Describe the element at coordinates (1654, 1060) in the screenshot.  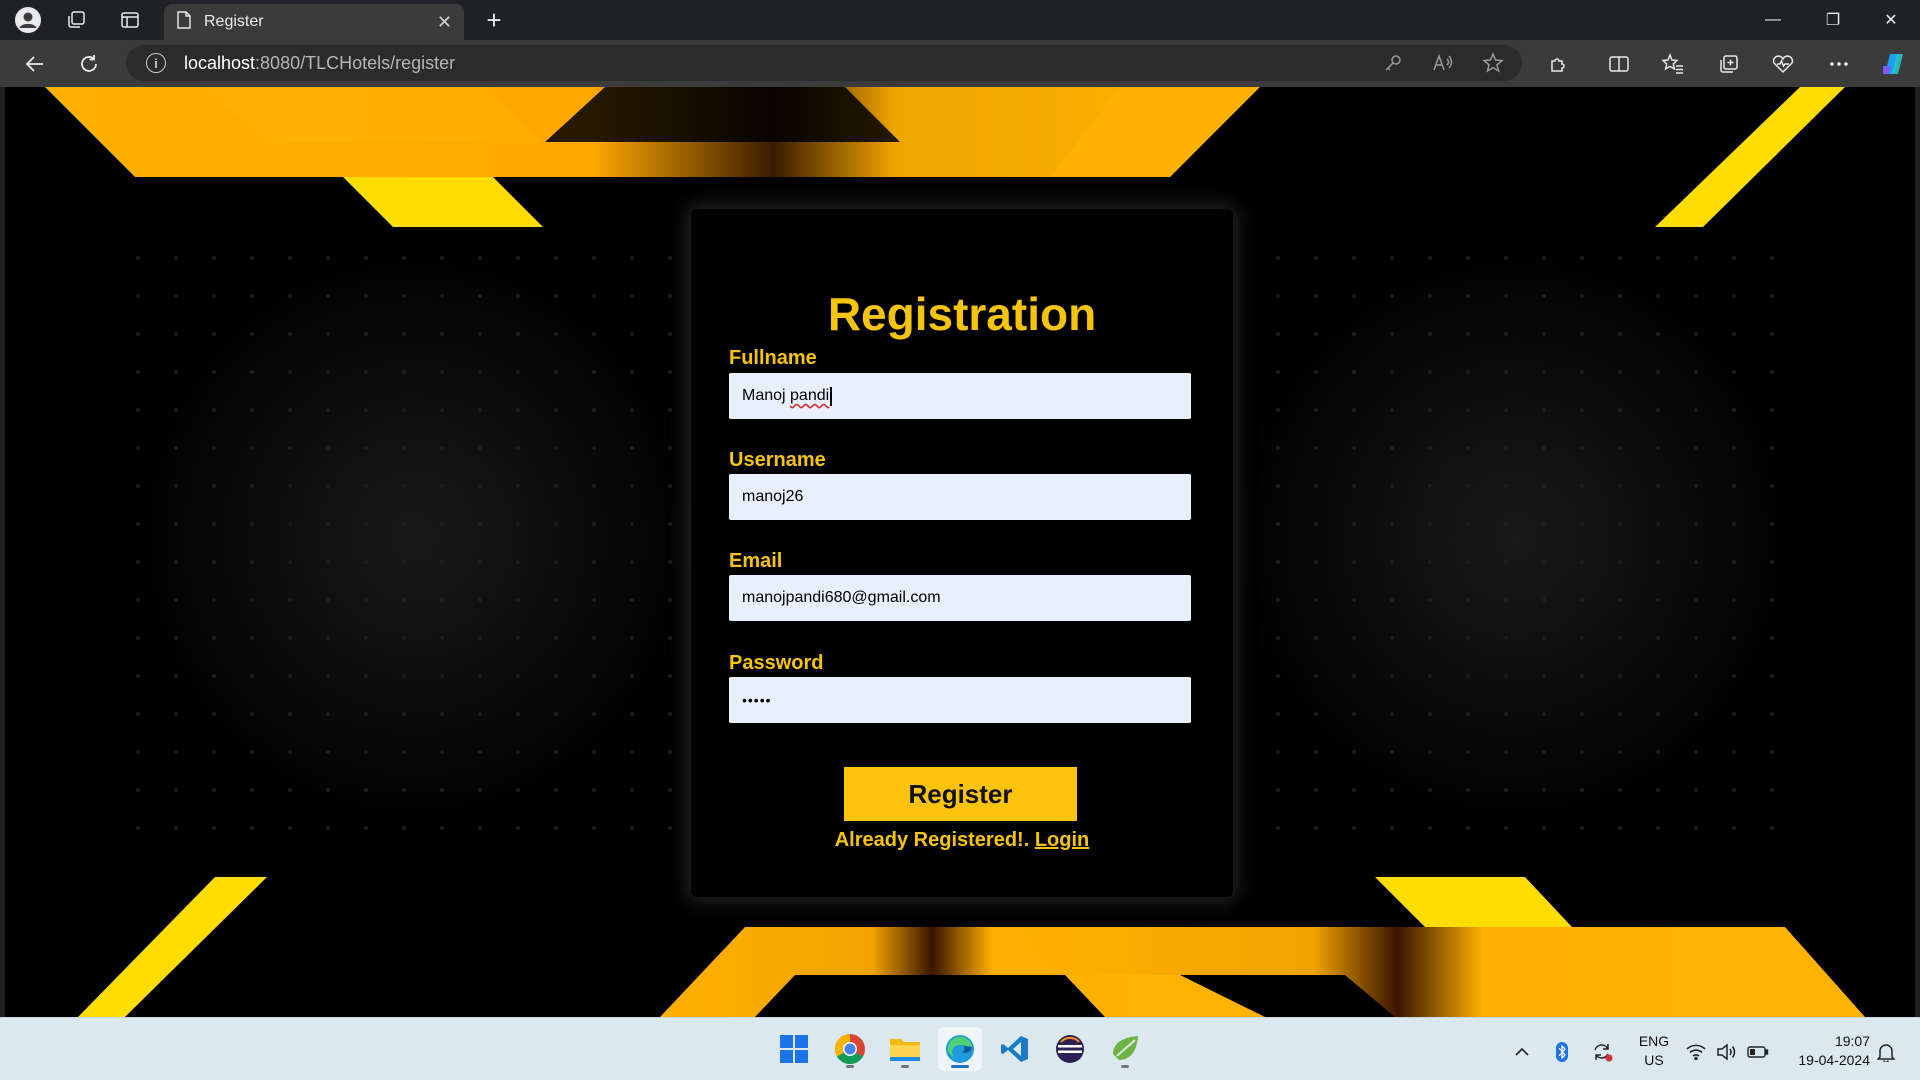
I see `region-code: US` at that location.